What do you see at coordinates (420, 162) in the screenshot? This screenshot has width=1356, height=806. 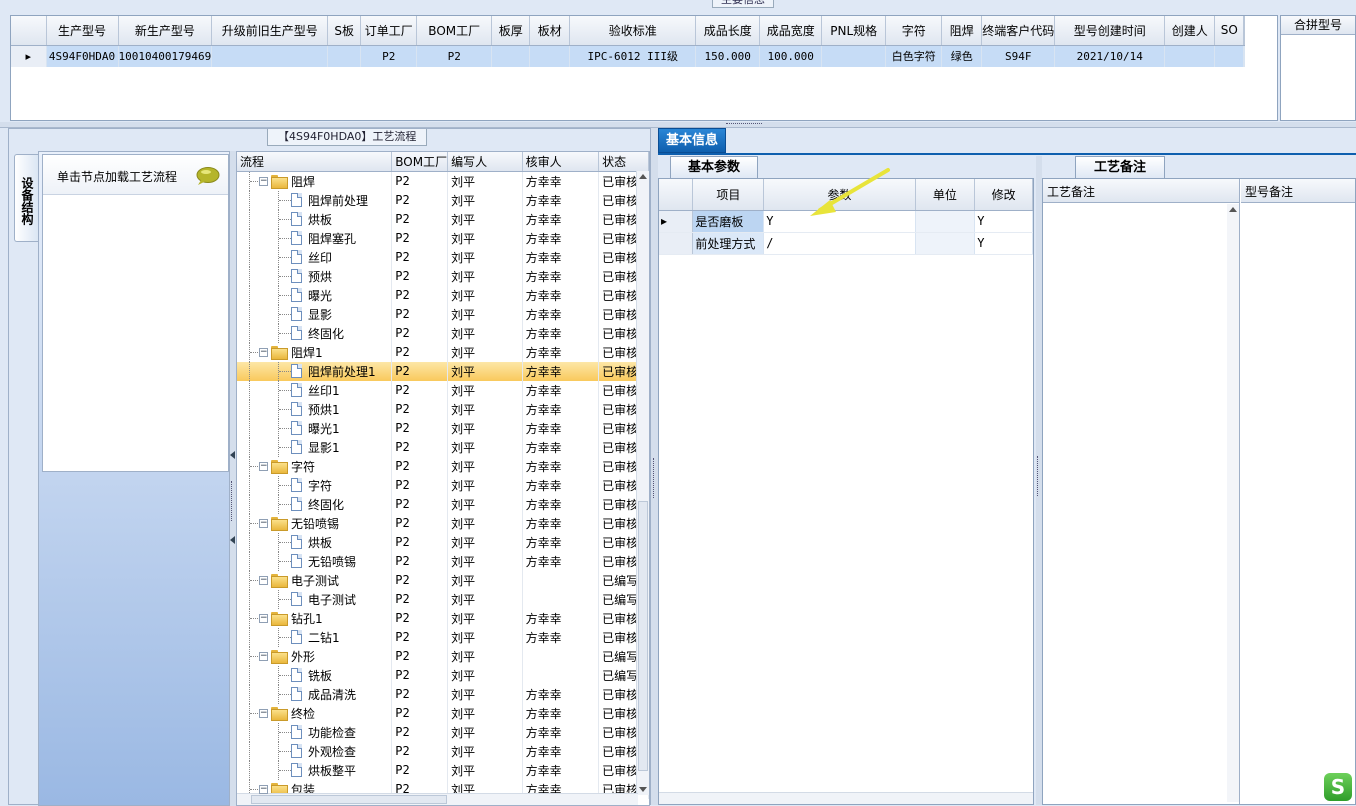 I see `column-header: BOM工厂` at bounding box center [420, 162].